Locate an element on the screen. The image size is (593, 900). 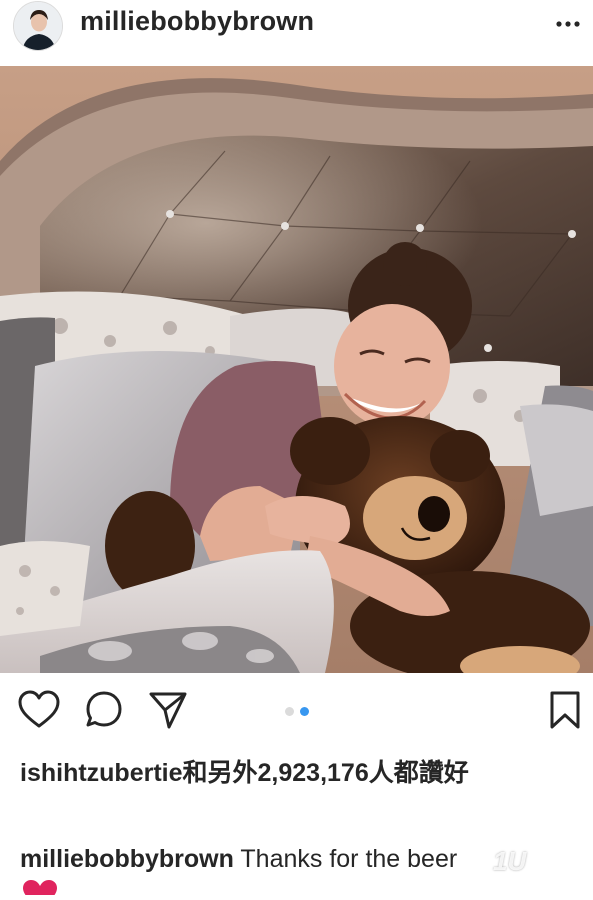
avatar is located at coordinates (38, 26).